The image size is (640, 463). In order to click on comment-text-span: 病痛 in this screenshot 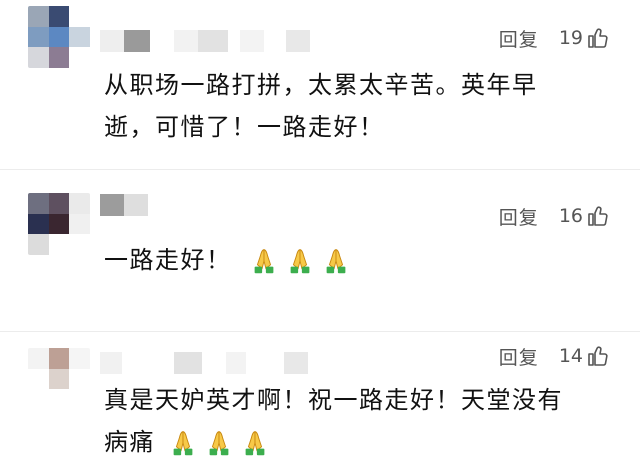, I will do `click(129, 442)`.